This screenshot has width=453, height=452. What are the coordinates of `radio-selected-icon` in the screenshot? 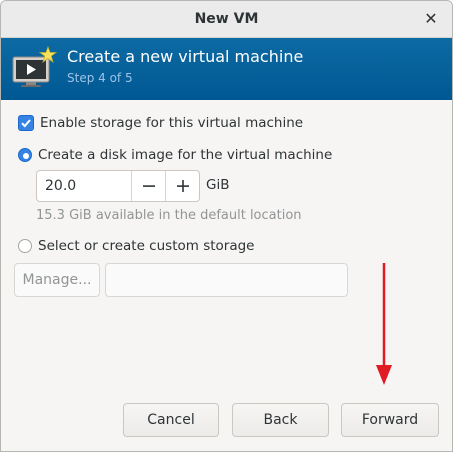 It's located at (25, 155).